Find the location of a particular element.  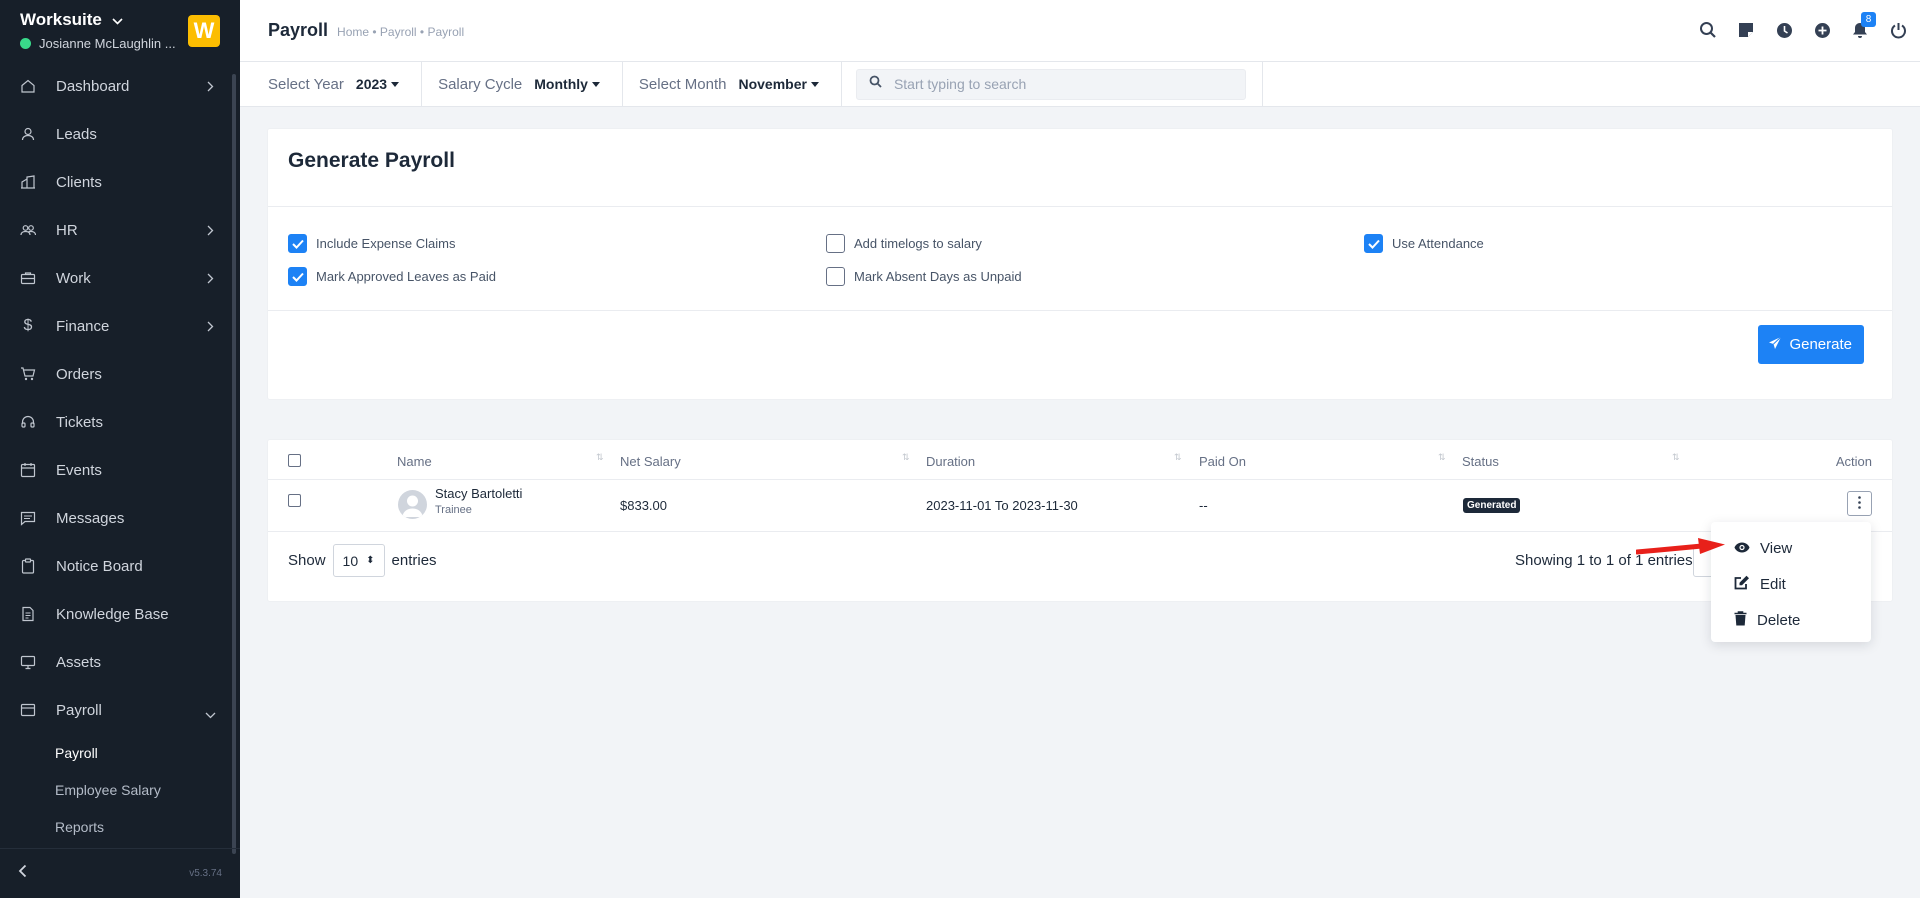

option-use-attendance: Use Attendance is located at coordinates (1424, 243).